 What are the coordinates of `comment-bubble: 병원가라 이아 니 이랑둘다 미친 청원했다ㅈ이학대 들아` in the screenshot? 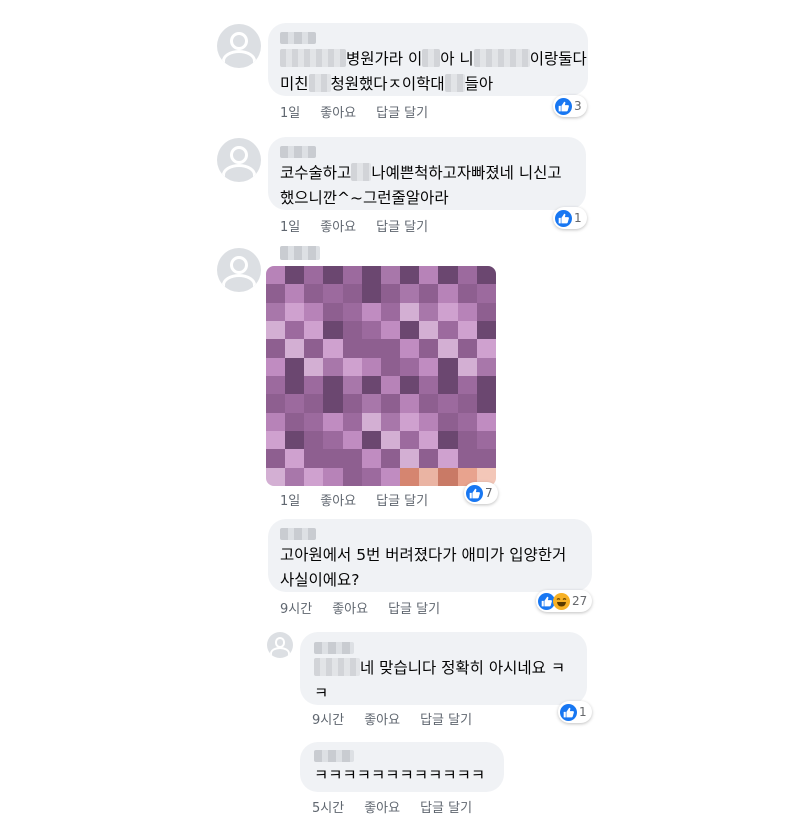 It's located at (428, 59).